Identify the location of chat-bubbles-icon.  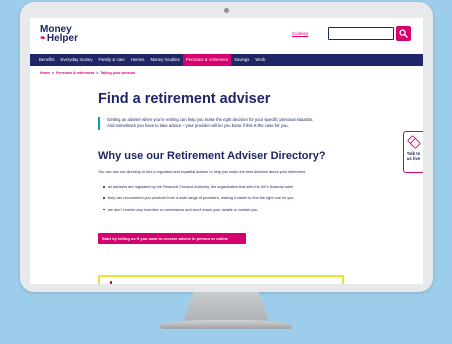
(413, 142).